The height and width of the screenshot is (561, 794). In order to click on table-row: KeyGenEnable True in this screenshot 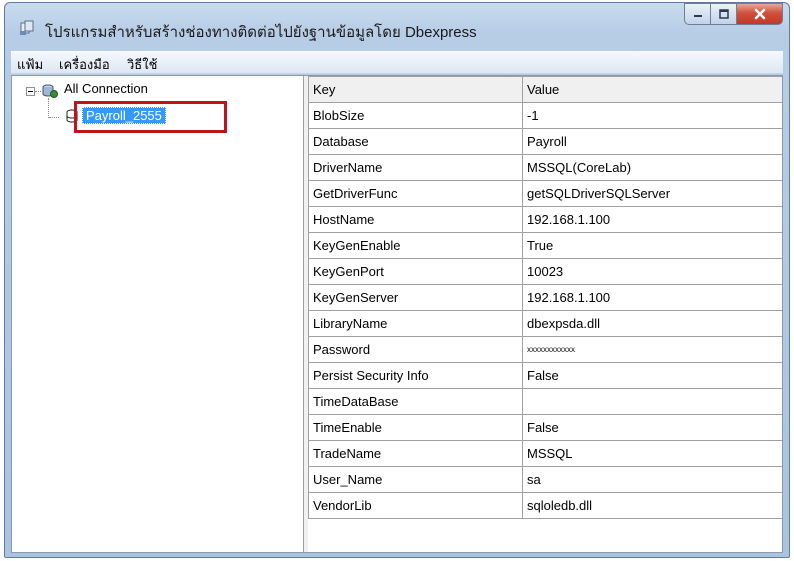, I will do `click(545, 245)`.